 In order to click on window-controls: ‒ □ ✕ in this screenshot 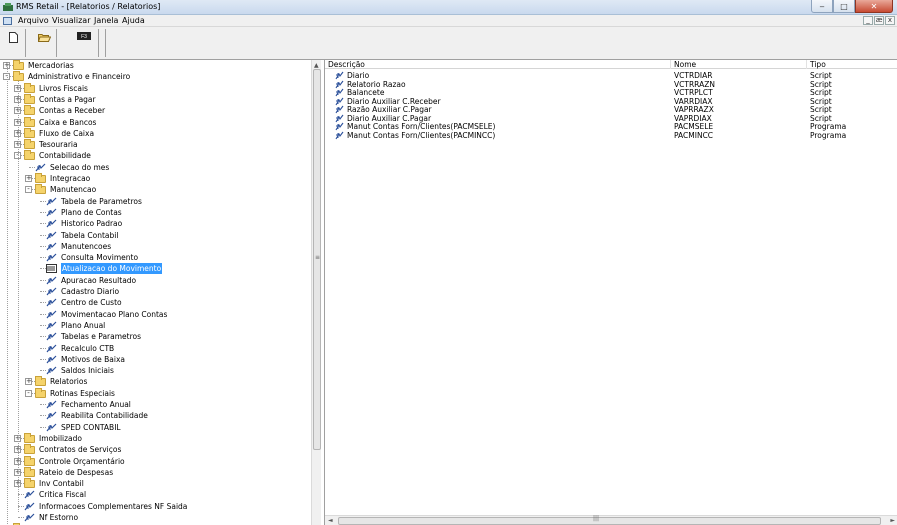, I will do `click(852, 7)`.